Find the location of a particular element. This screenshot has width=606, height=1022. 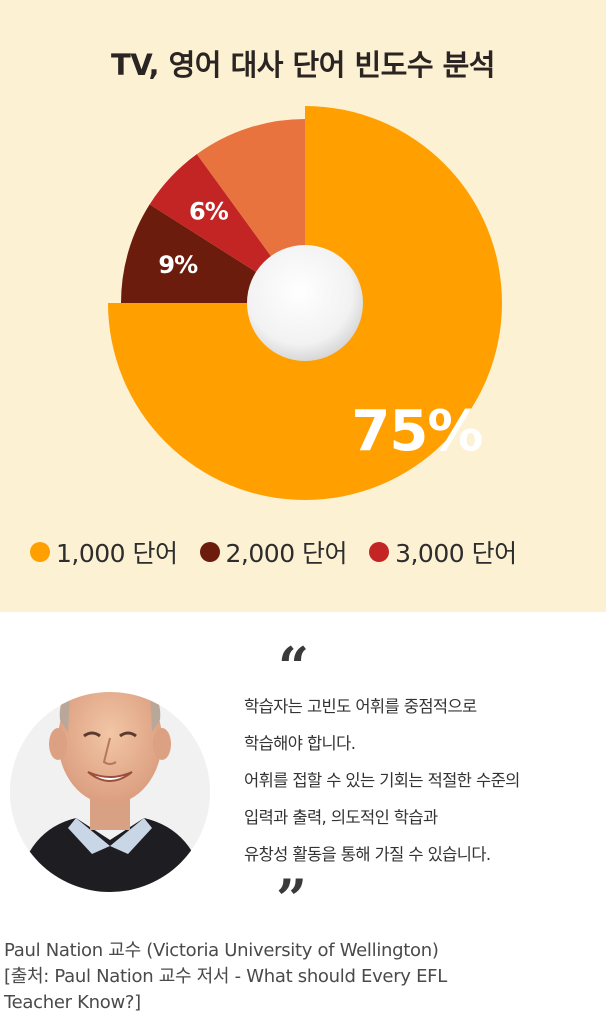

legend-item: 3,000 단어 is located at coordinates (443, 552).